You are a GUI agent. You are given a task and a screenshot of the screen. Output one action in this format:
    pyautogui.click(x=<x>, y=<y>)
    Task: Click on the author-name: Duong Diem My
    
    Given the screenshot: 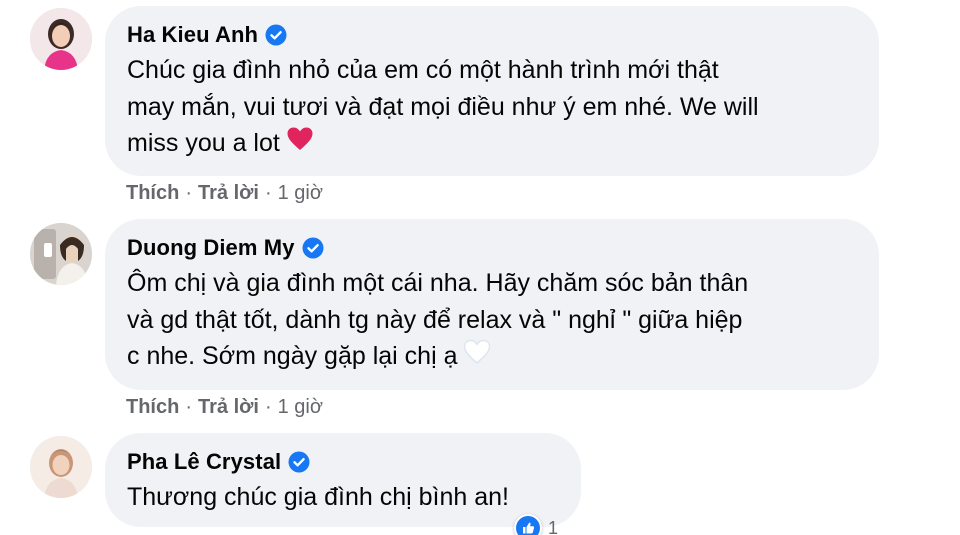 What is the action you would take?
    pyautogui.click(x=211, y=248)
    